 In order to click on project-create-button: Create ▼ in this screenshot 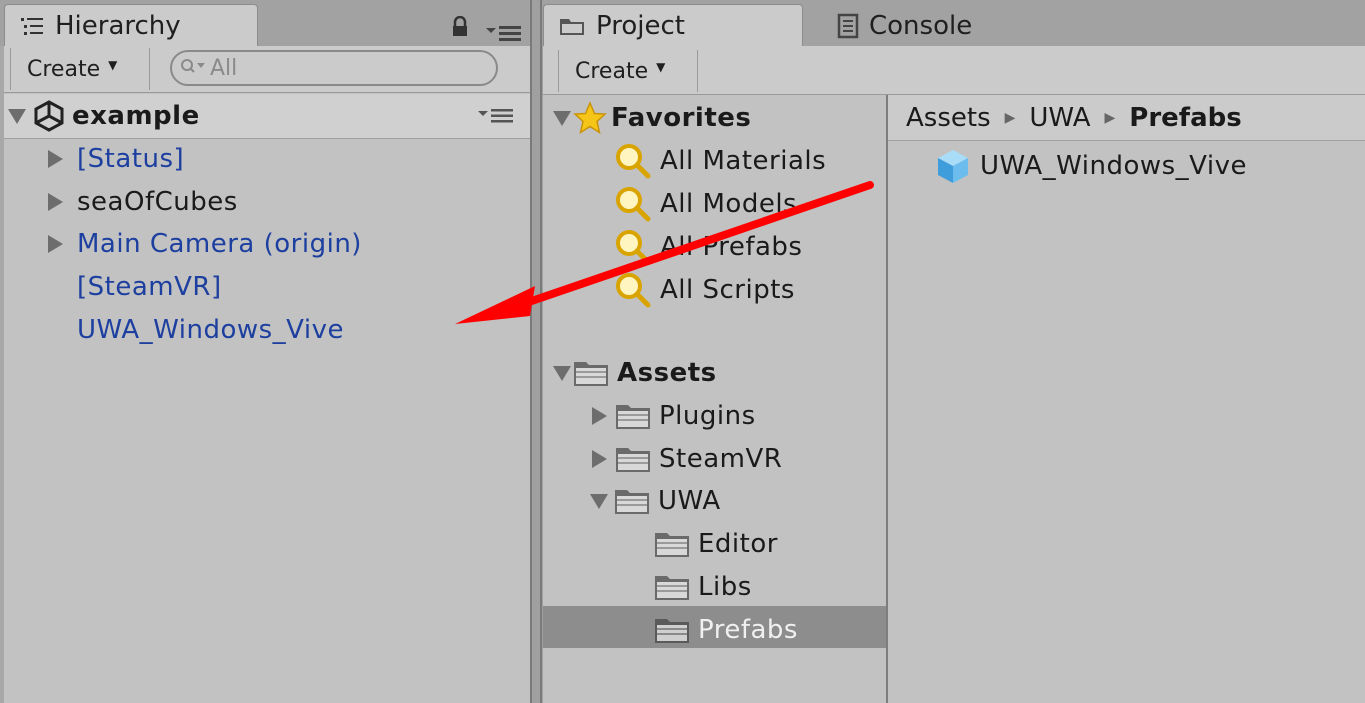, I will do `click(628, 71)`.